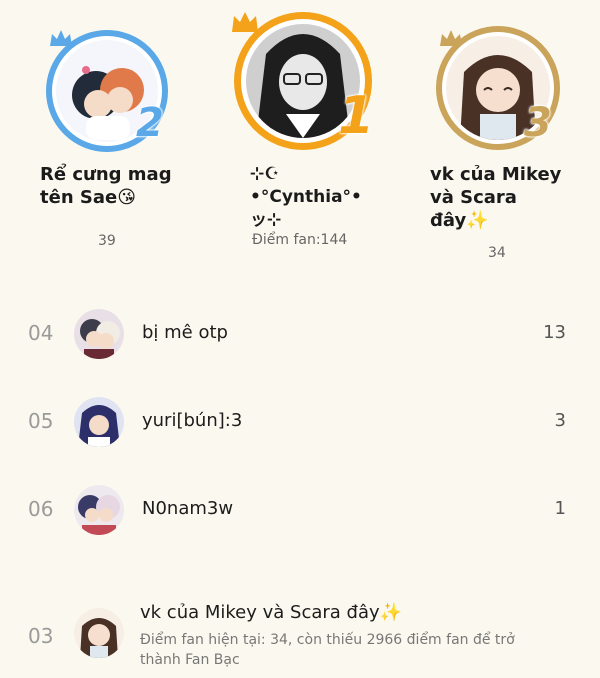 The image size is (600, 678). I want to click on rank-number: 1, so click(356, 116).